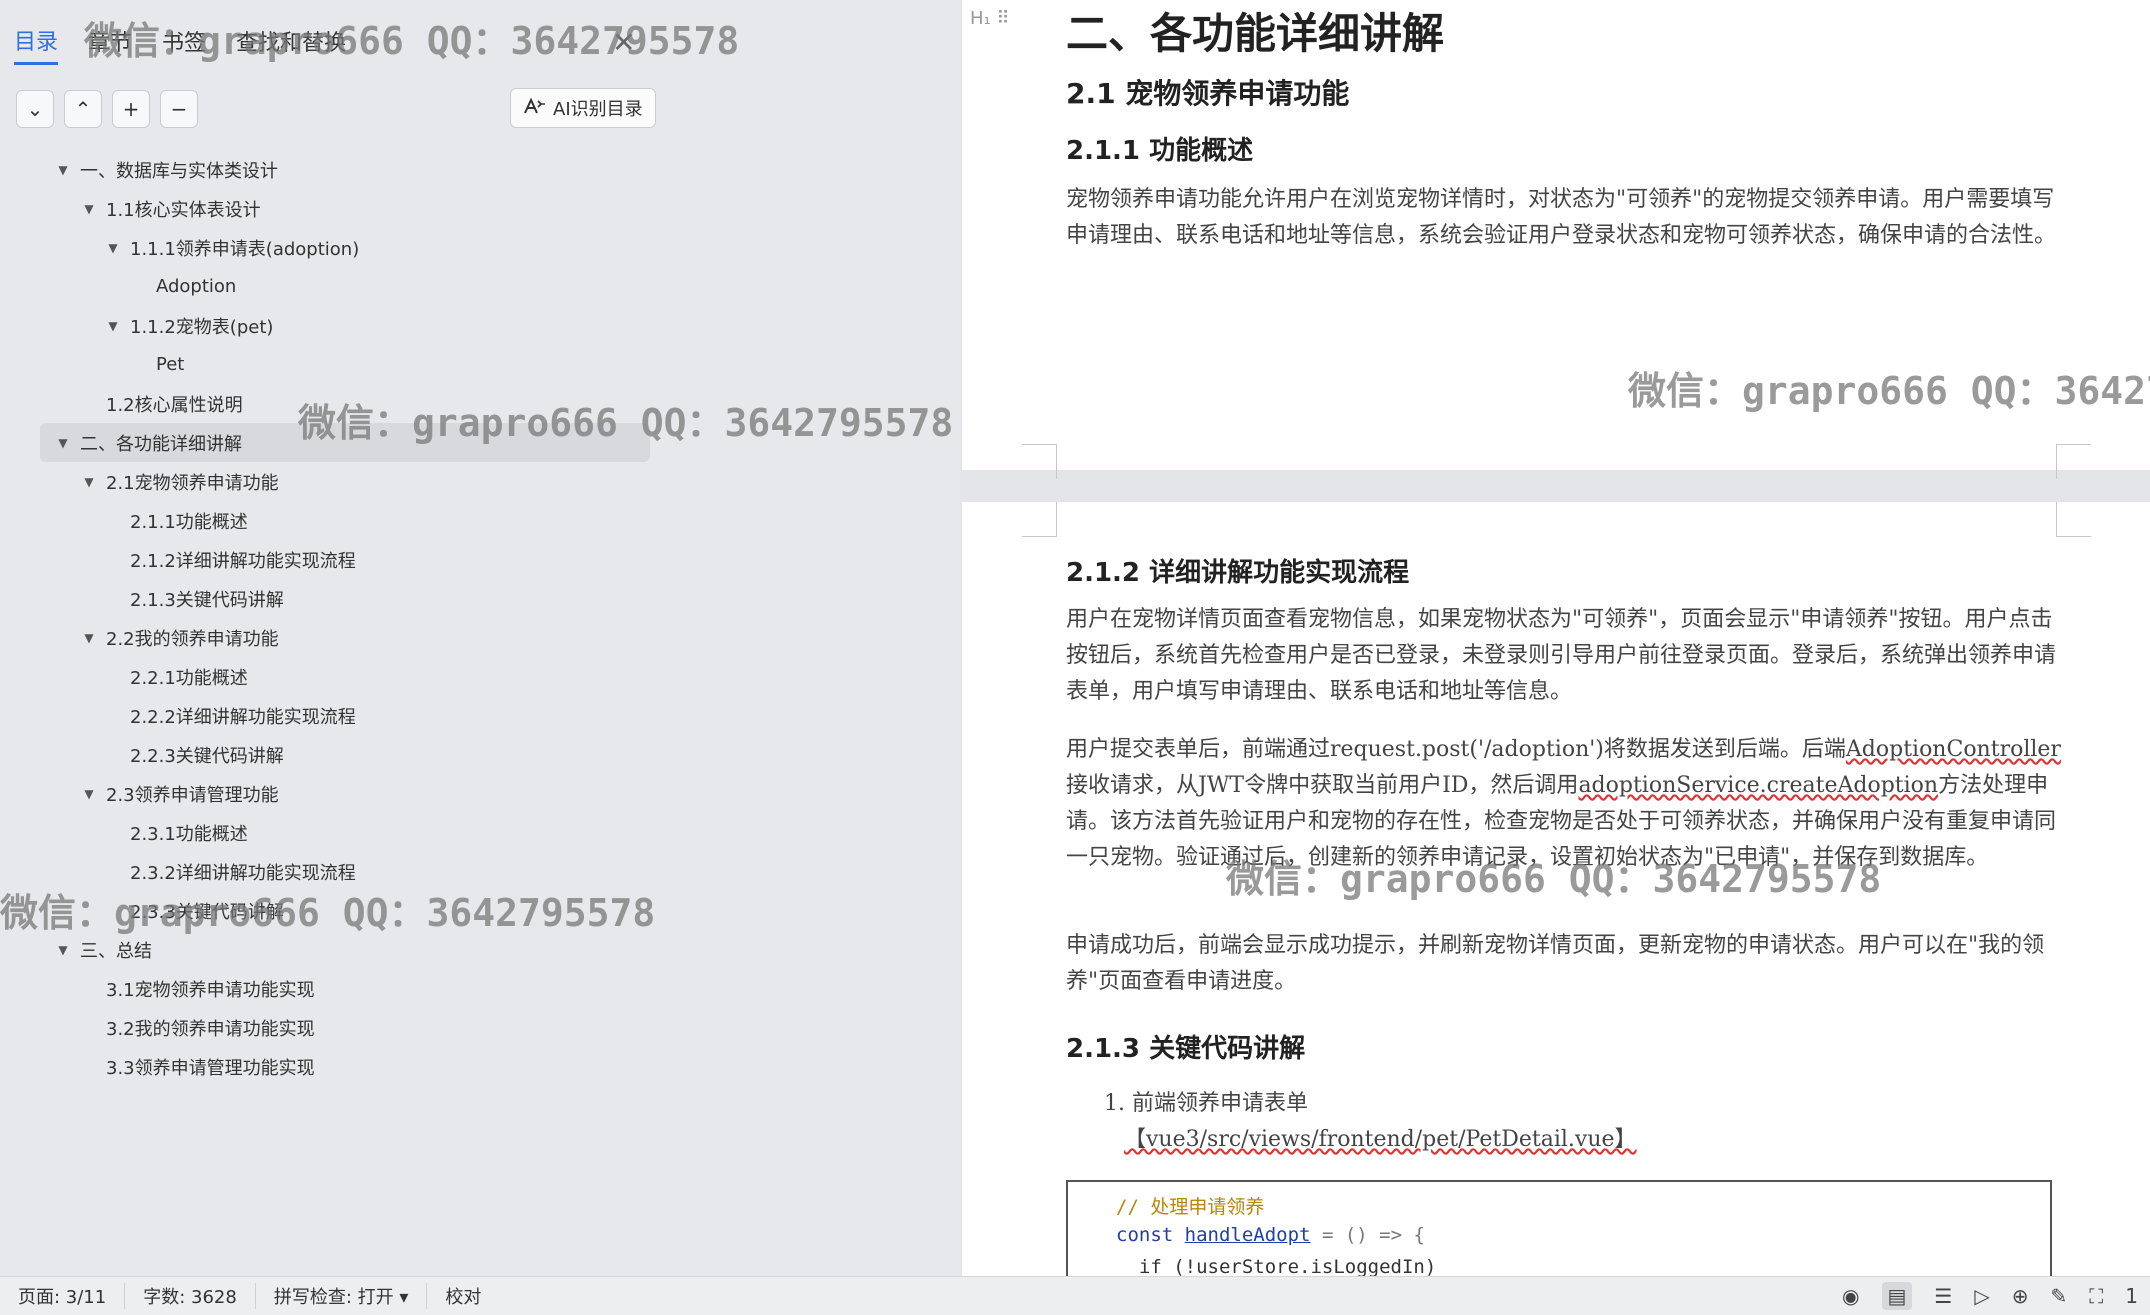 This screenshot has height=1315, width=2150. Describe the element at coordinates (1953, 749) in the screenshot. I see `code-ref: AdoptionController` at that location.